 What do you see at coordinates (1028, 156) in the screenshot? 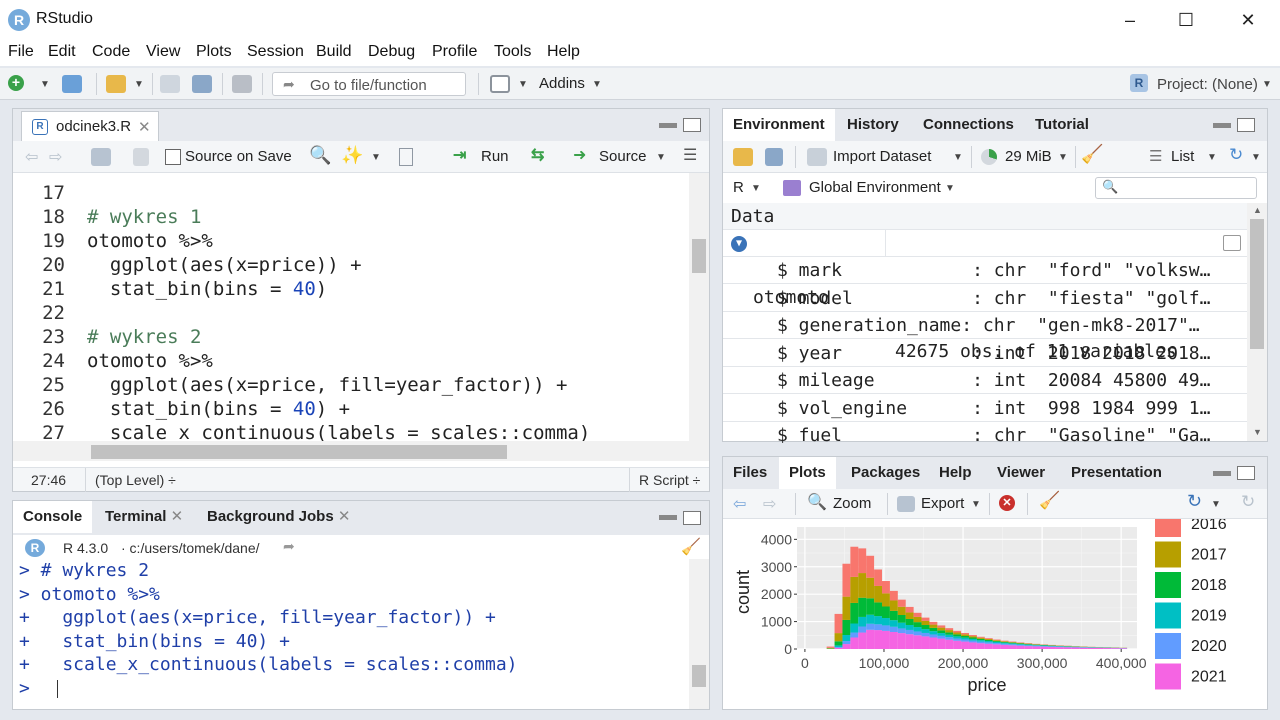
I see `memory-usage: 29 MiB` at bounding box center [1028, 156].